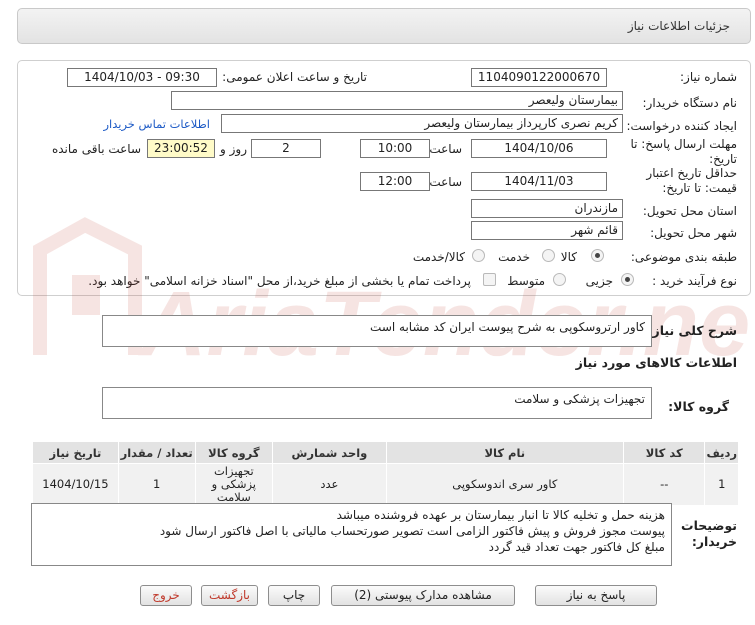 The width and height of the screenshot is (755, 625). Describe the element at coordinates (229, 595) in the screenshot. I see `back-button: بازگشت` at that location.